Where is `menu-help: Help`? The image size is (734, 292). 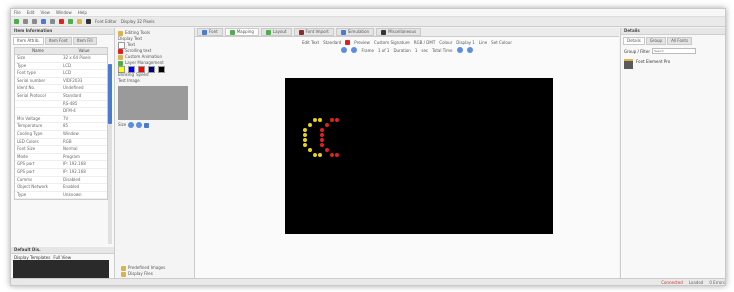
menu-help: Help is located at coordinates (82, 12).